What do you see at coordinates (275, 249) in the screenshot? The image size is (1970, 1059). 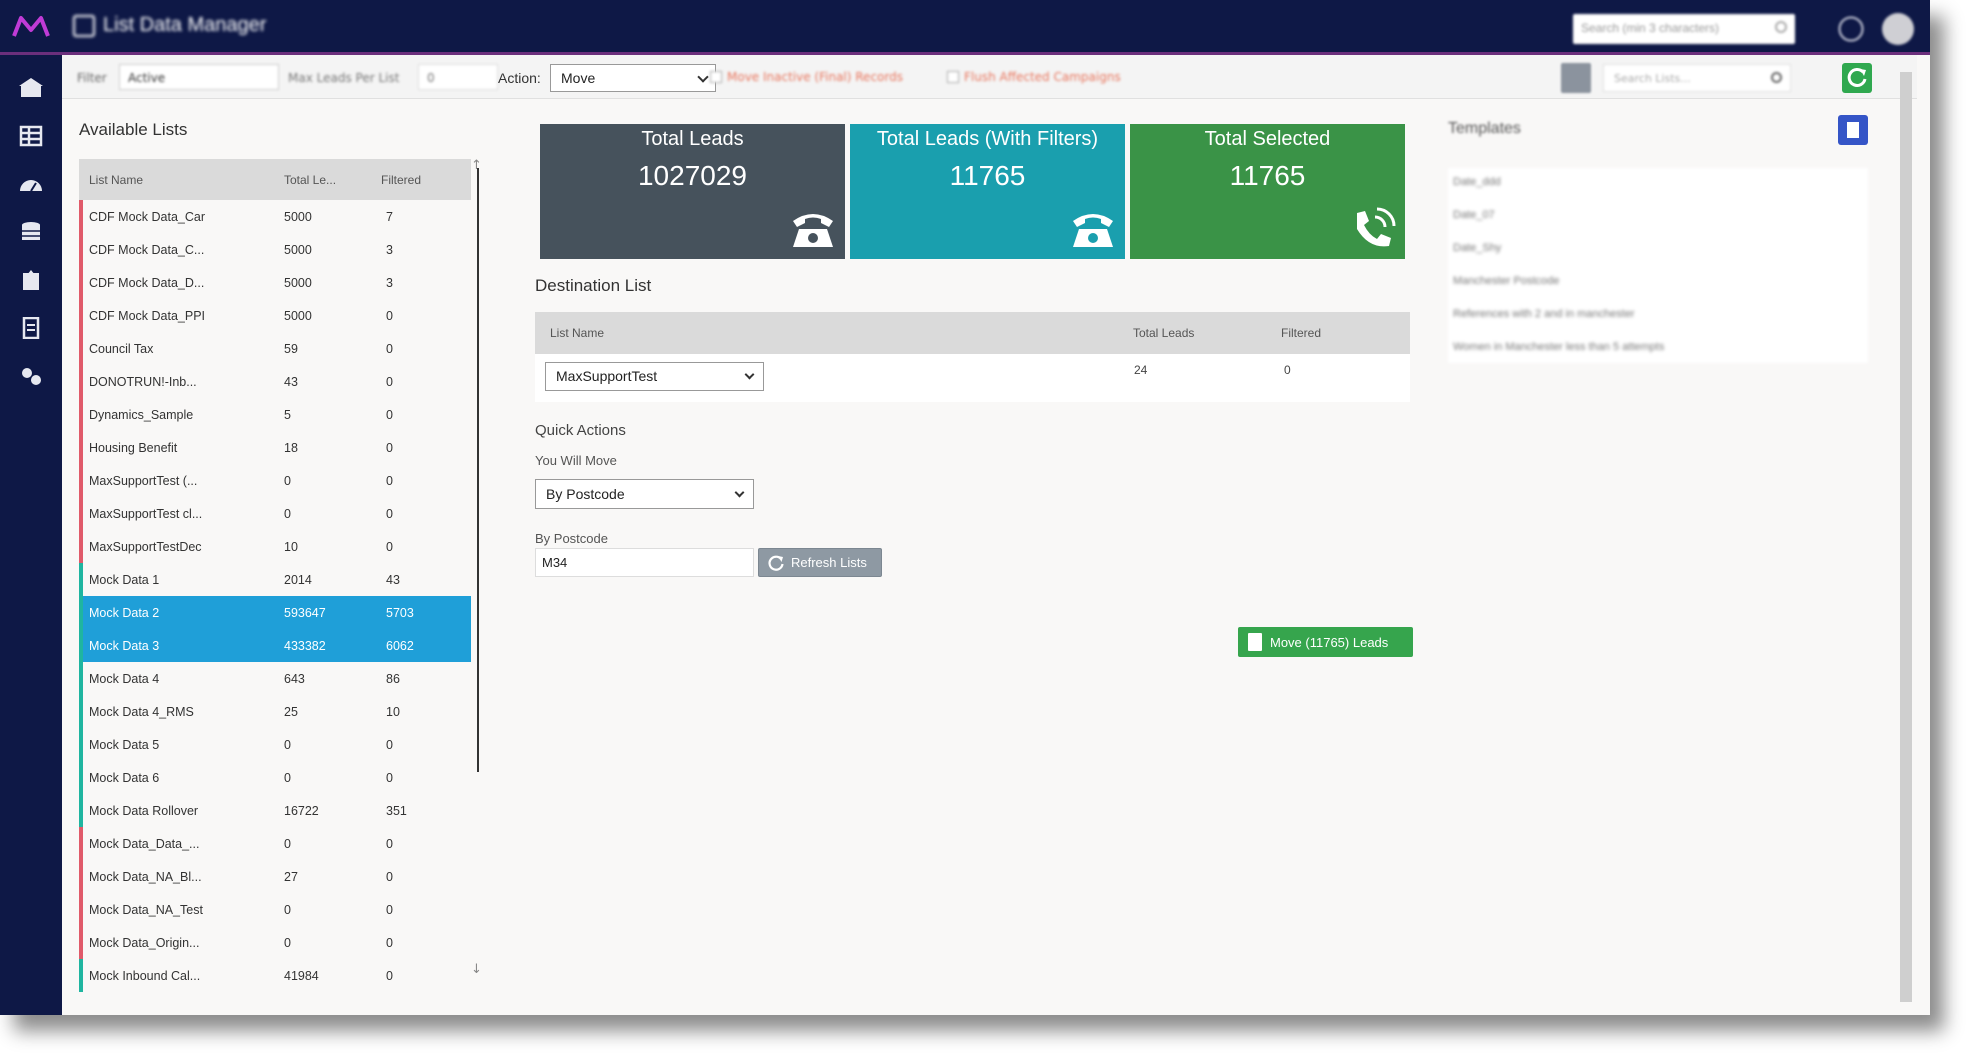 I see `list-row: CDF Mock Data_C... 5000 3` at bounding box center [275, 249].